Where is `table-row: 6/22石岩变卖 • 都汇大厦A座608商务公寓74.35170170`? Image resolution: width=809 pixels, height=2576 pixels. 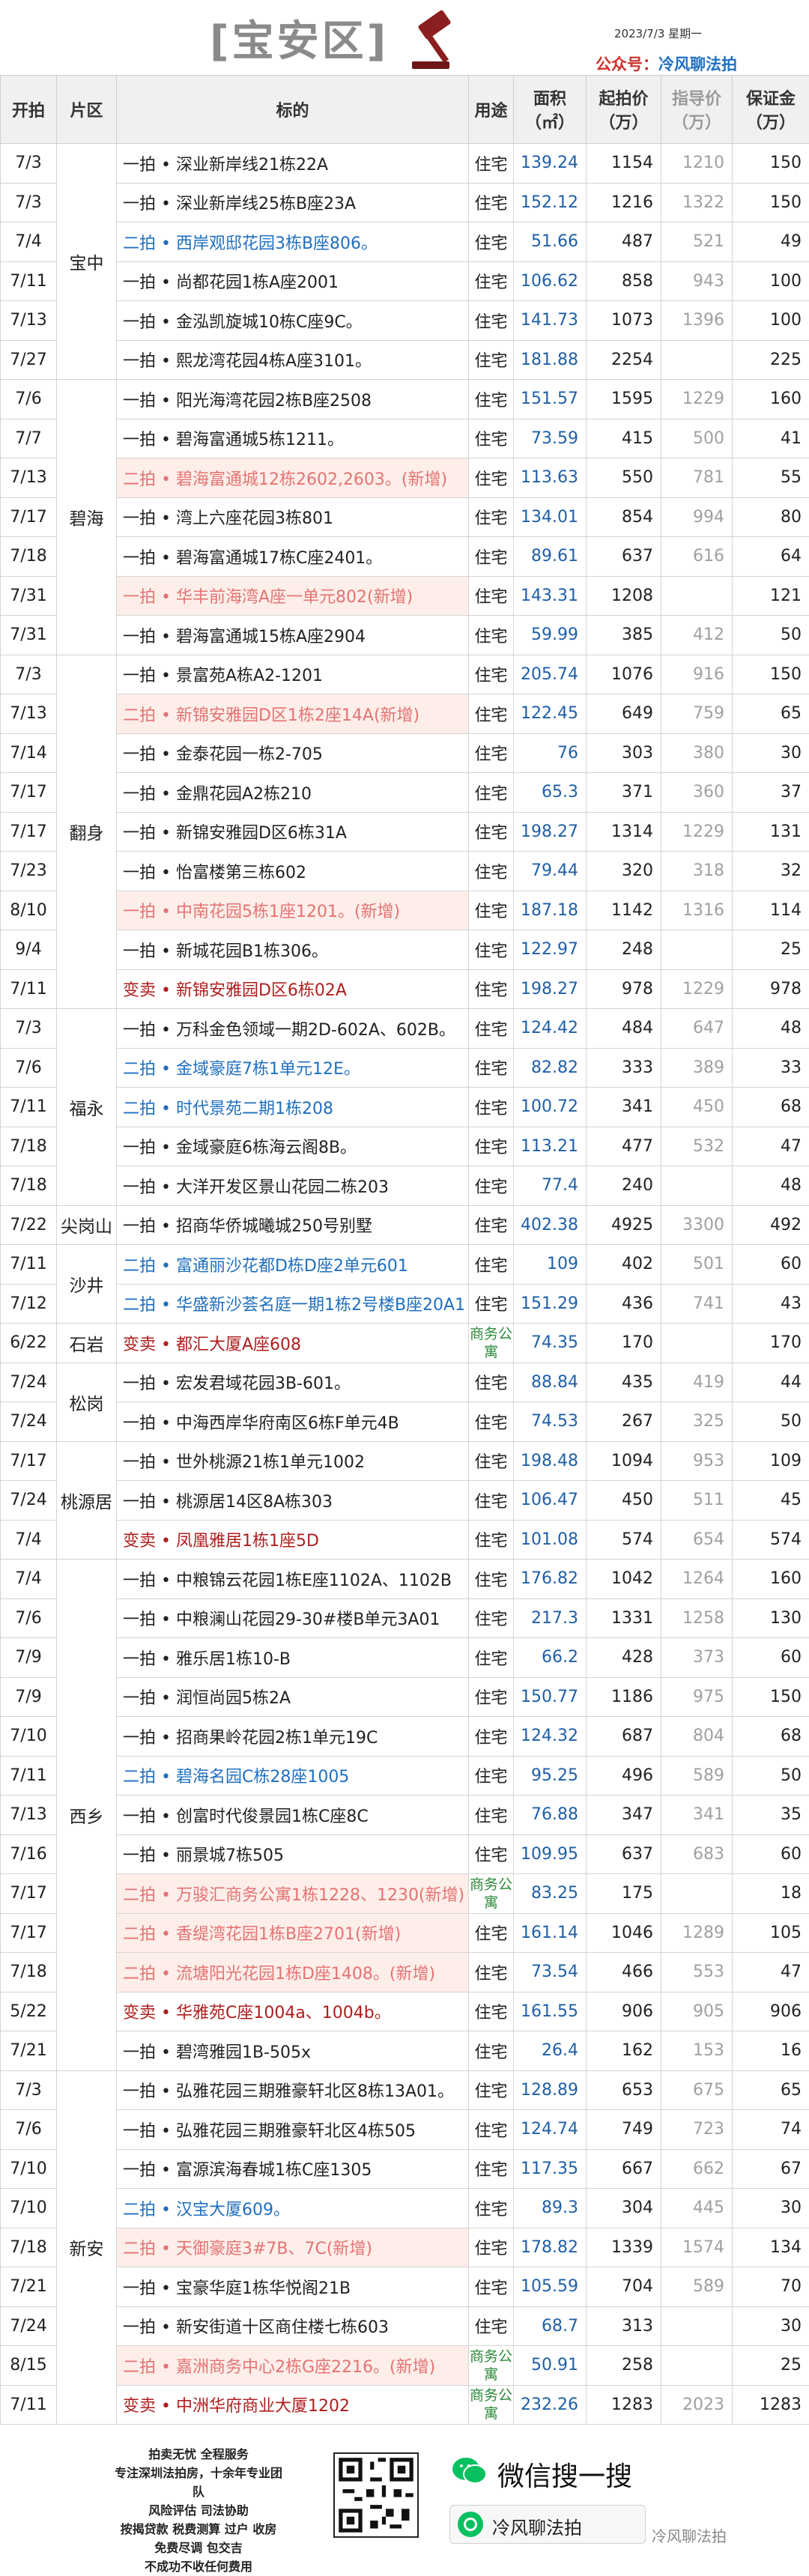
table-row: 6/22石岩变卖 • 都汇大厦A座608商务公寓74.35170170 is located at coordinates (405, 1343).